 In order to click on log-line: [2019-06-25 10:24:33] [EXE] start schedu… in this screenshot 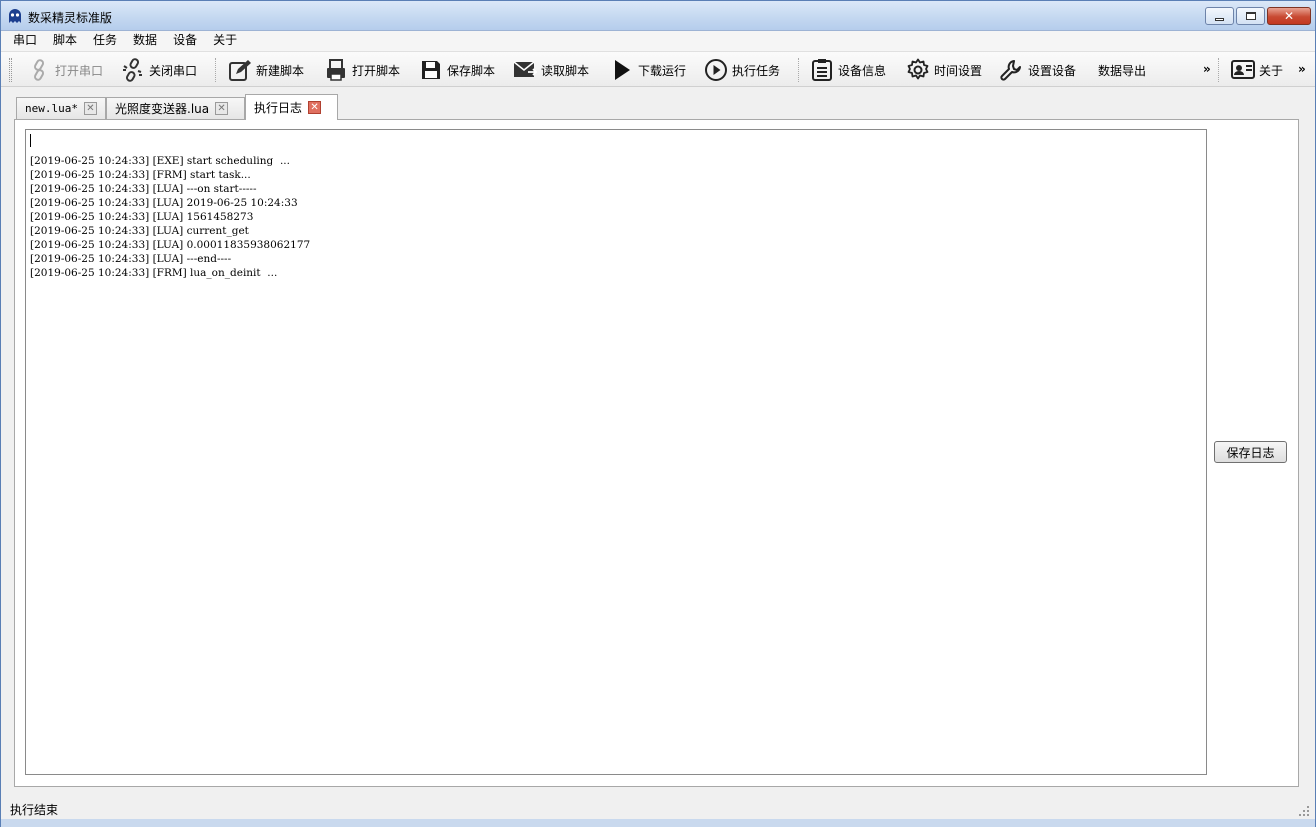, I will do `click(160, 161)`.